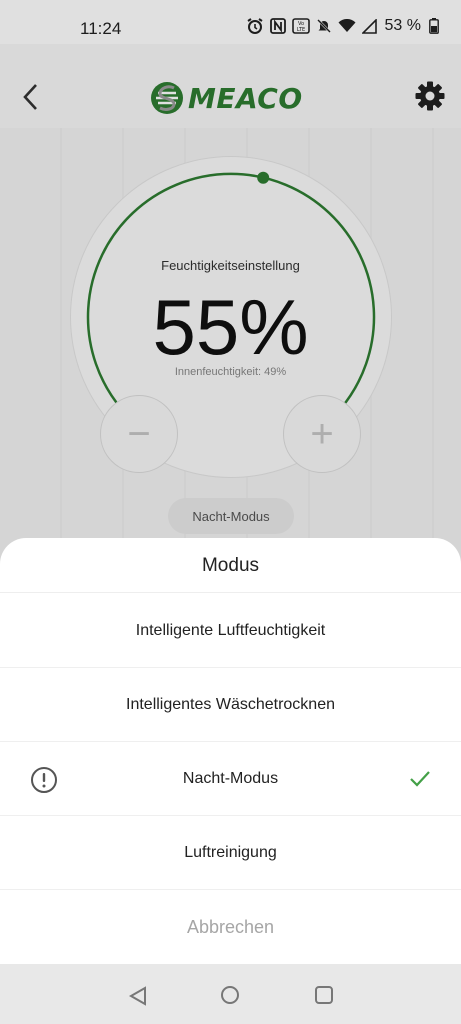  I want to click on option-smart-humidity: Intelligente Luftfeuchtigkeit, so click(230, 631).